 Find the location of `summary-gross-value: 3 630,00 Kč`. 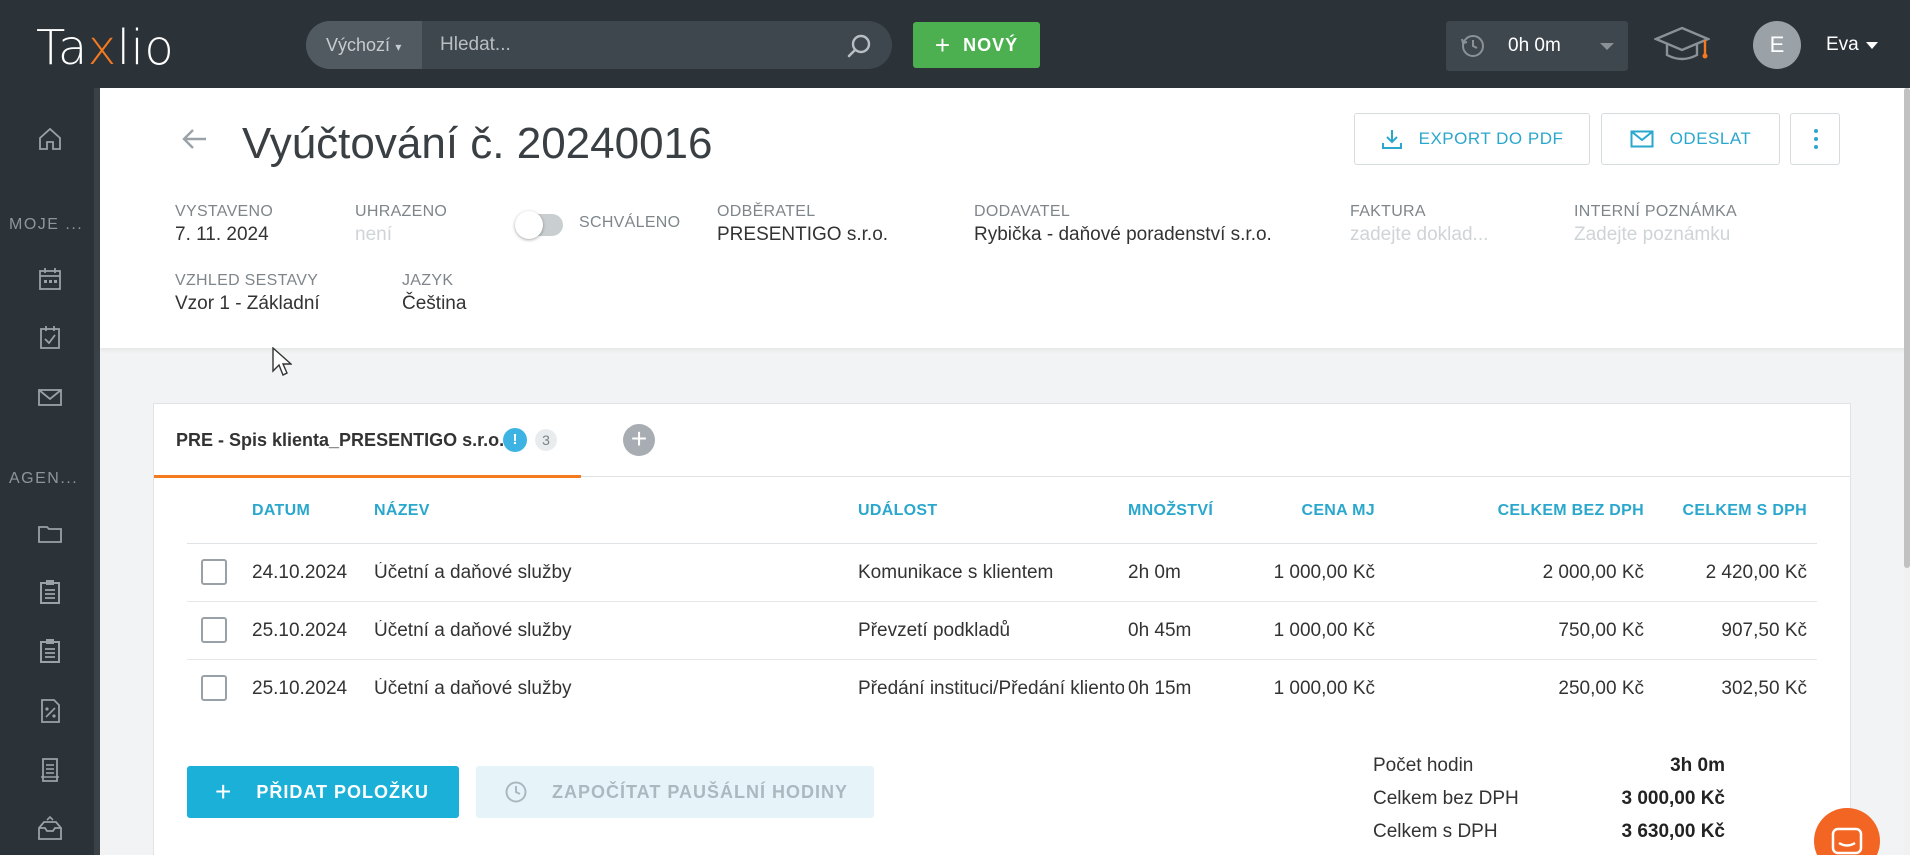

summary-gross-value: 3 630,00 Kč is located at coordinates (1673, 831).